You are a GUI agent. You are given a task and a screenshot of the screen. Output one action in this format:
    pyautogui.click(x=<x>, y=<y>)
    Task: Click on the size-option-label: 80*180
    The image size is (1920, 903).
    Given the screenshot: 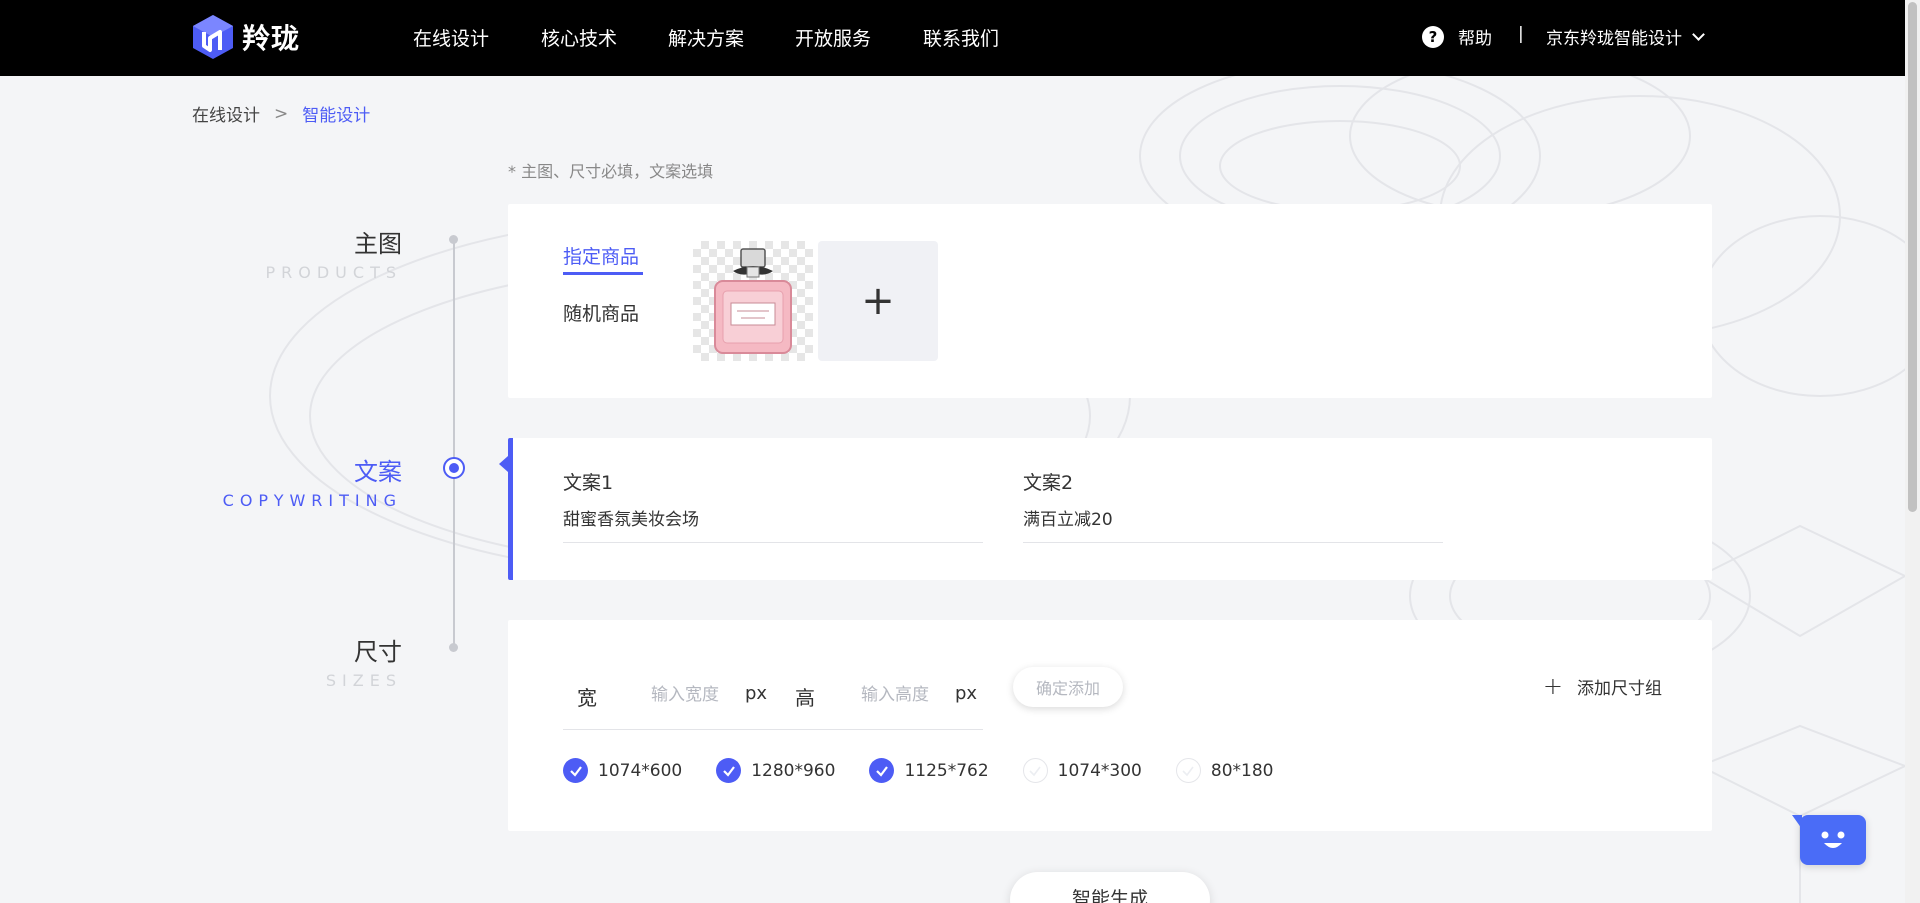 What is the action you would take?
    pyautogui.click(x=1242, y=770)
    